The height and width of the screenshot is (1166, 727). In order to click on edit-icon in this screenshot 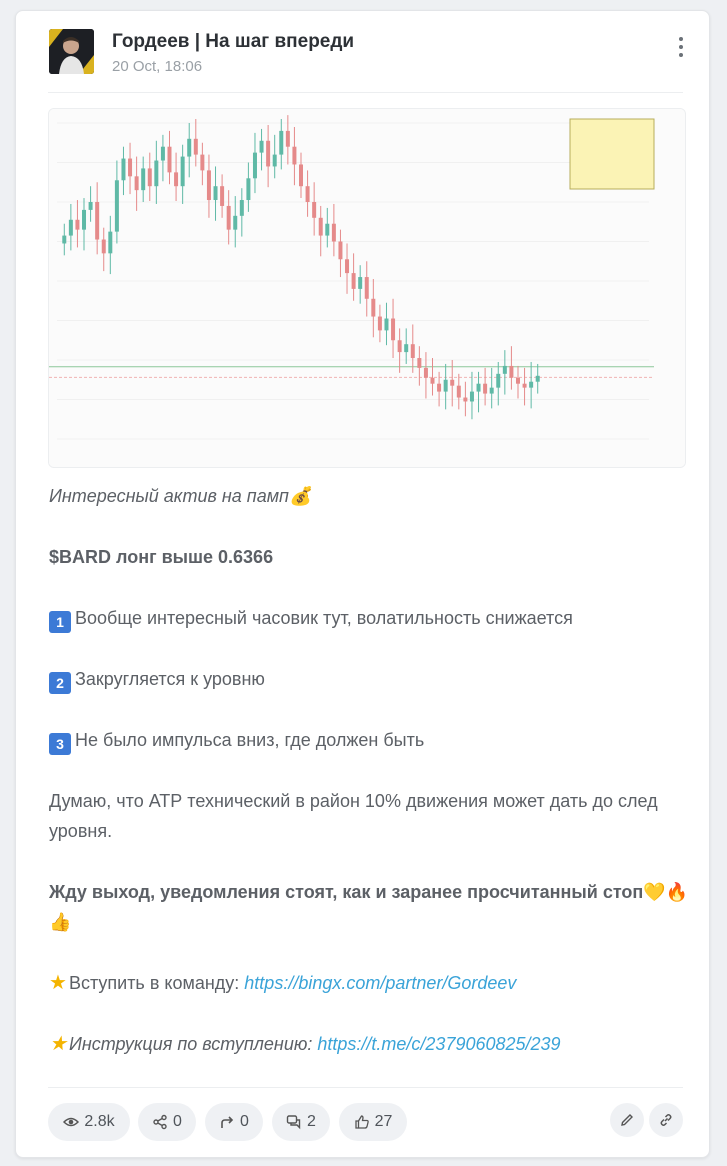, I will do `click(627, 1120)`.